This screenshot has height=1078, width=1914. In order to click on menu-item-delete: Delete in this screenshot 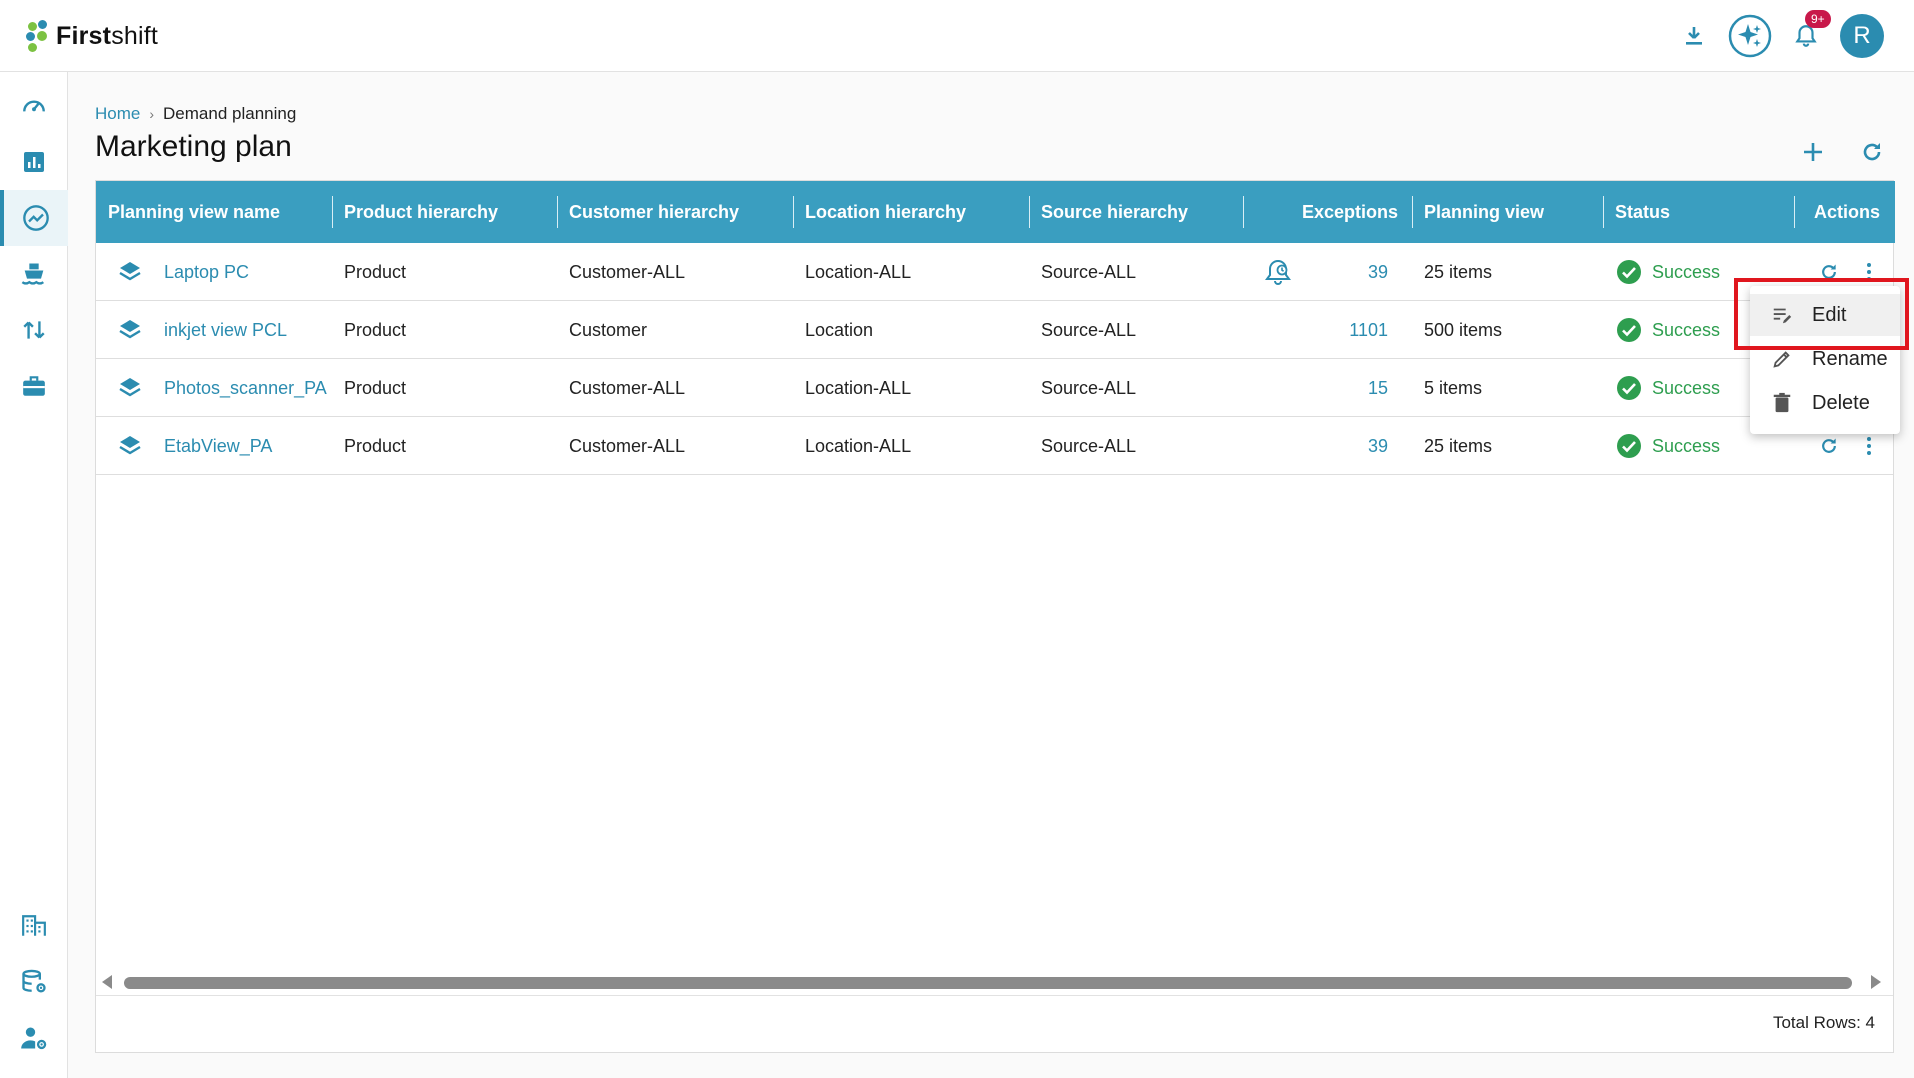, I will do `click(1825, 403)`.